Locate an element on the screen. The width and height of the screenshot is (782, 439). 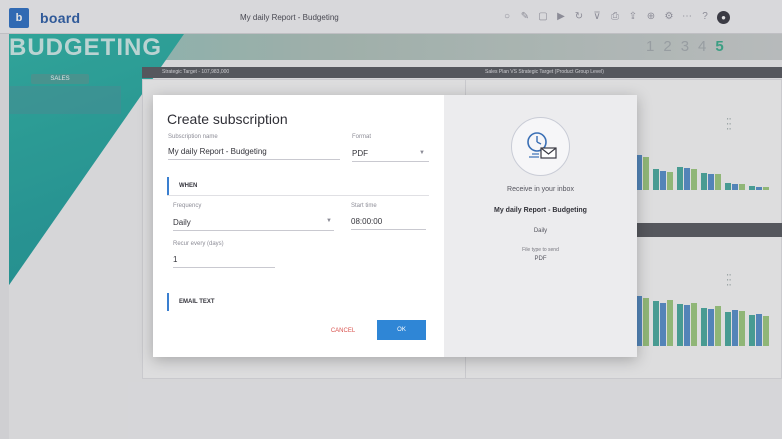
subscription-name-input: My daily Report - Budgeting is located at coordinates (217, 151).